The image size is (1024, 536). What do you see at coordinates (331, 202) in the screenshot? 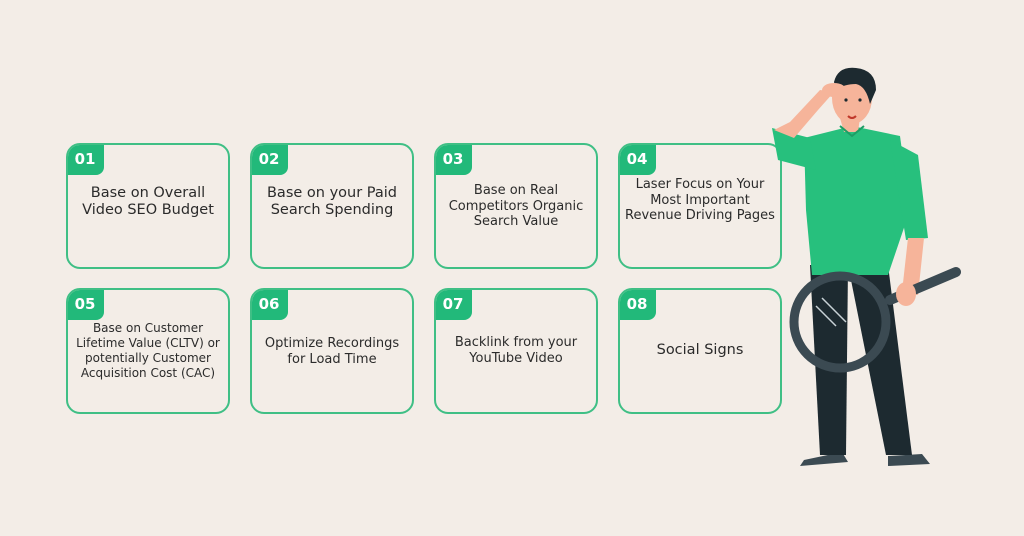
I see `card-text: Base on your Paid Search Spending` at bounding box center [331, 202].